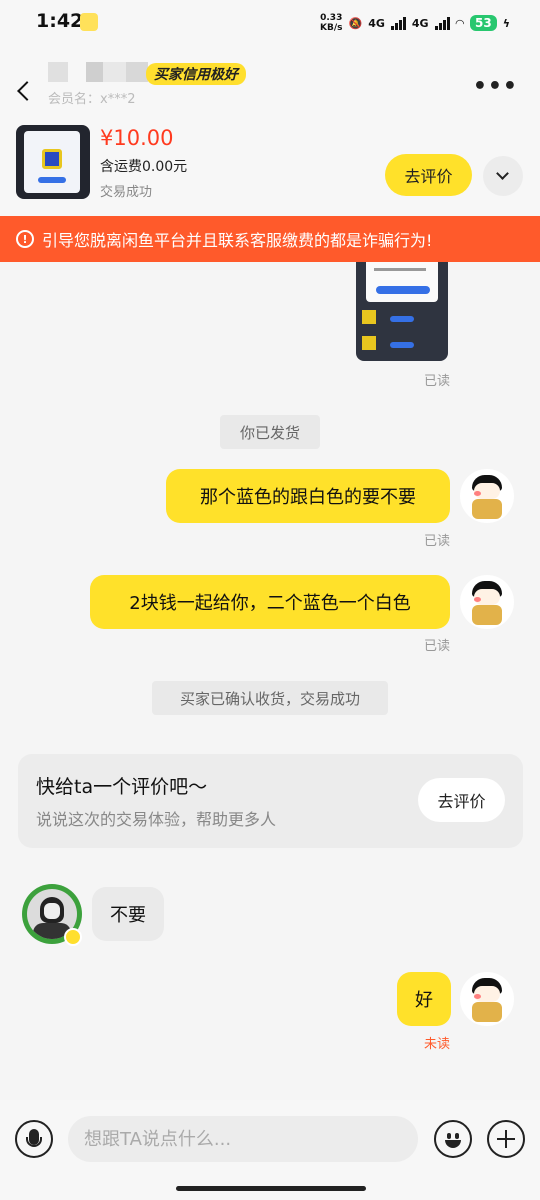 Image resolution: width=540 pixels, height=1200 pixels. Describe the element at coordinates (270, 602) in the screenshot. I see `chat-bubble-outgoing: 2块钱一起给你，二个蓝色一个白色` at that location.